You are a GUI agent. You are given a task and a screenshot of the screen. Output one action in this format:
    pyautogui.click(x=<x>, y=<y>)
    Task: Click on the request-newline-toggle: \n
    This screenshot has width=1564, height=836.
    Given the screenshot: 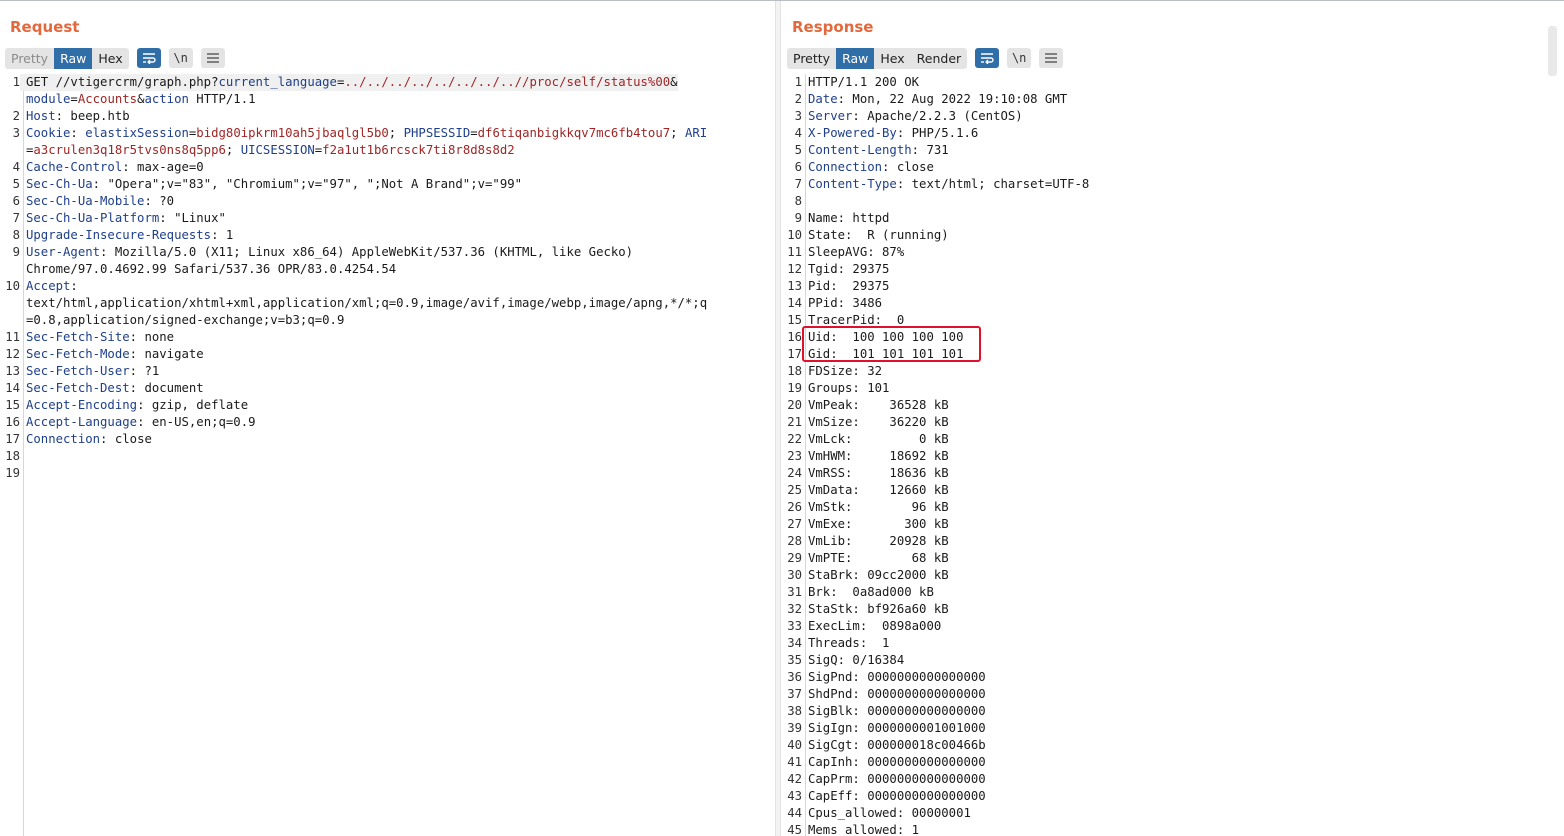 What is the action you would take?
    pyautogui.click(x=180, y=58)
    